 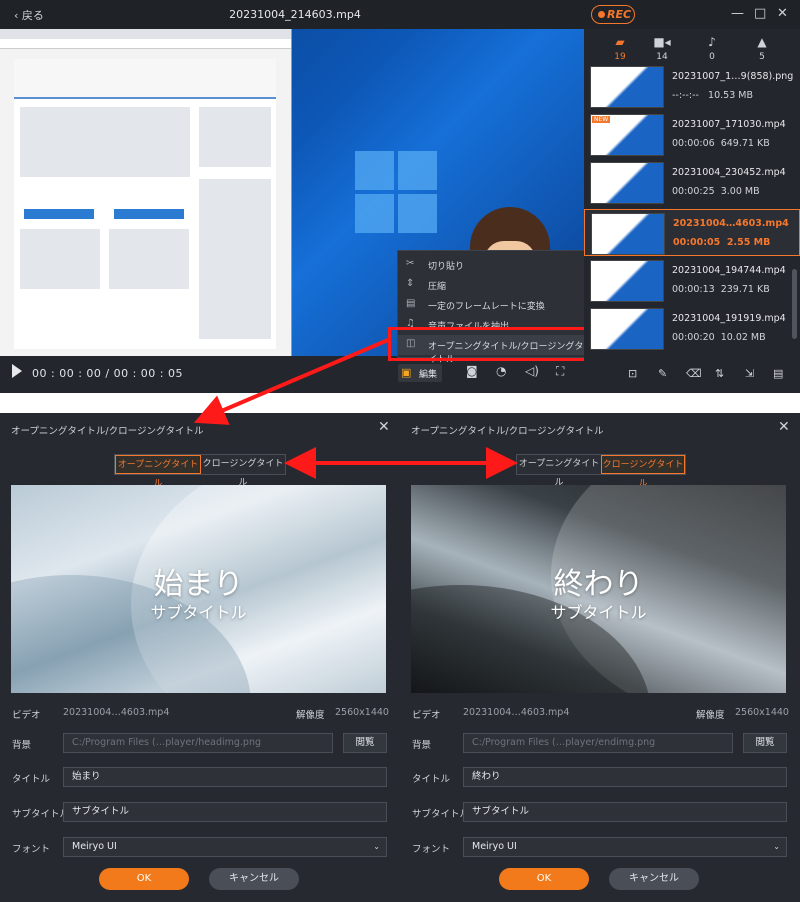 What do you see at coordinates (493, 344) in the screenshot?
I see `highlight-box` at bounding box center [493, 344].